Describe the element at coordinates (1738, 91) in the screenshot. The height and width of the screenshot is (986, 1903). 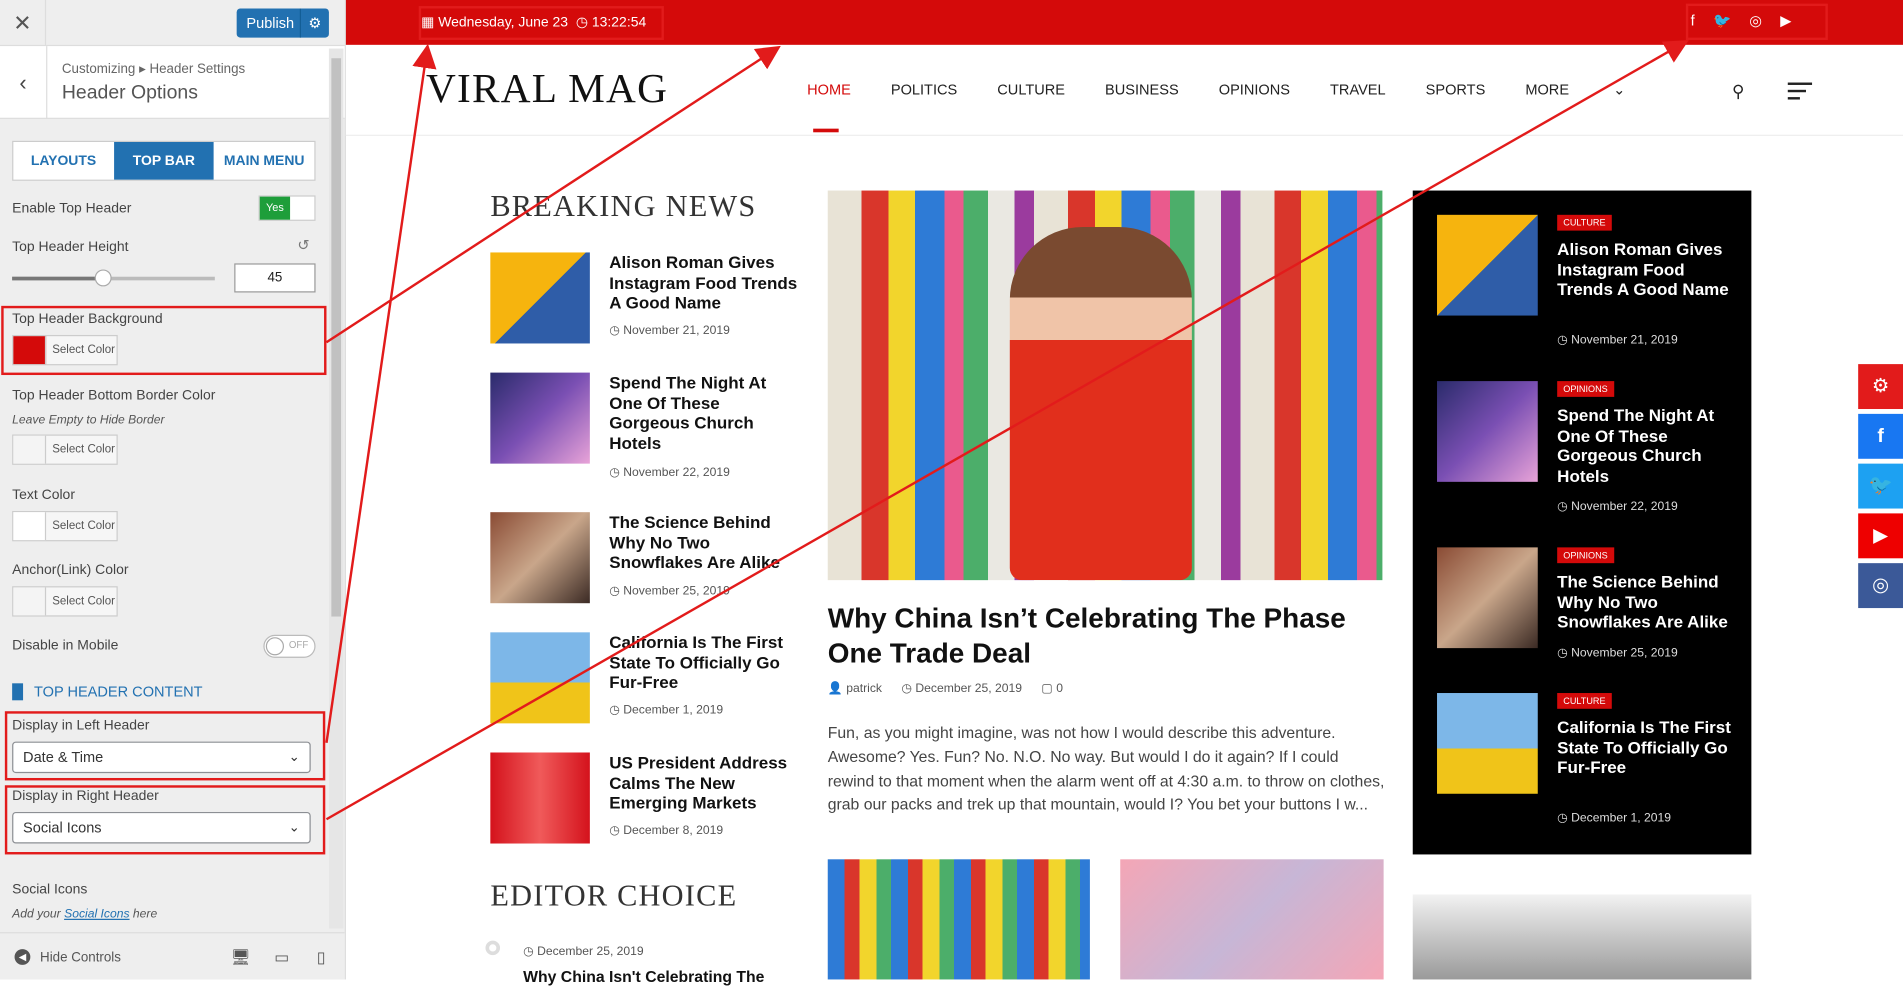
I see `search-icon: ⚲` at that location.